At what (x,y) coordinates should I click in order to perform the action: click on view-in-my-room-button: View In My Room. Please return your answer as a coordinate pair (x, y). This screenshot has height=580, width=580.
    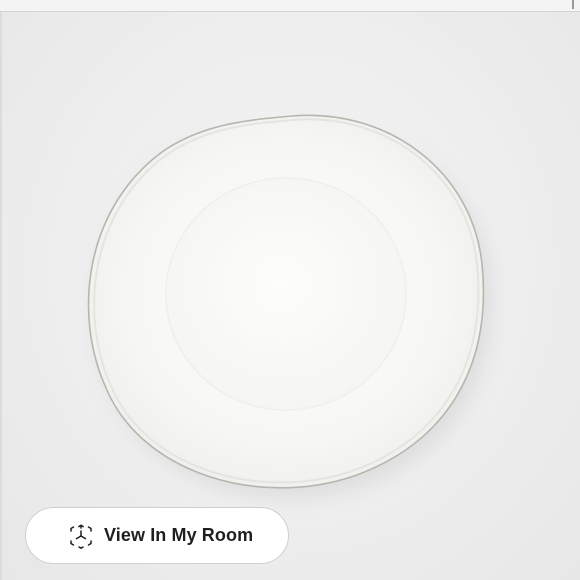
    Looking at the image, I should click on (157, 535).